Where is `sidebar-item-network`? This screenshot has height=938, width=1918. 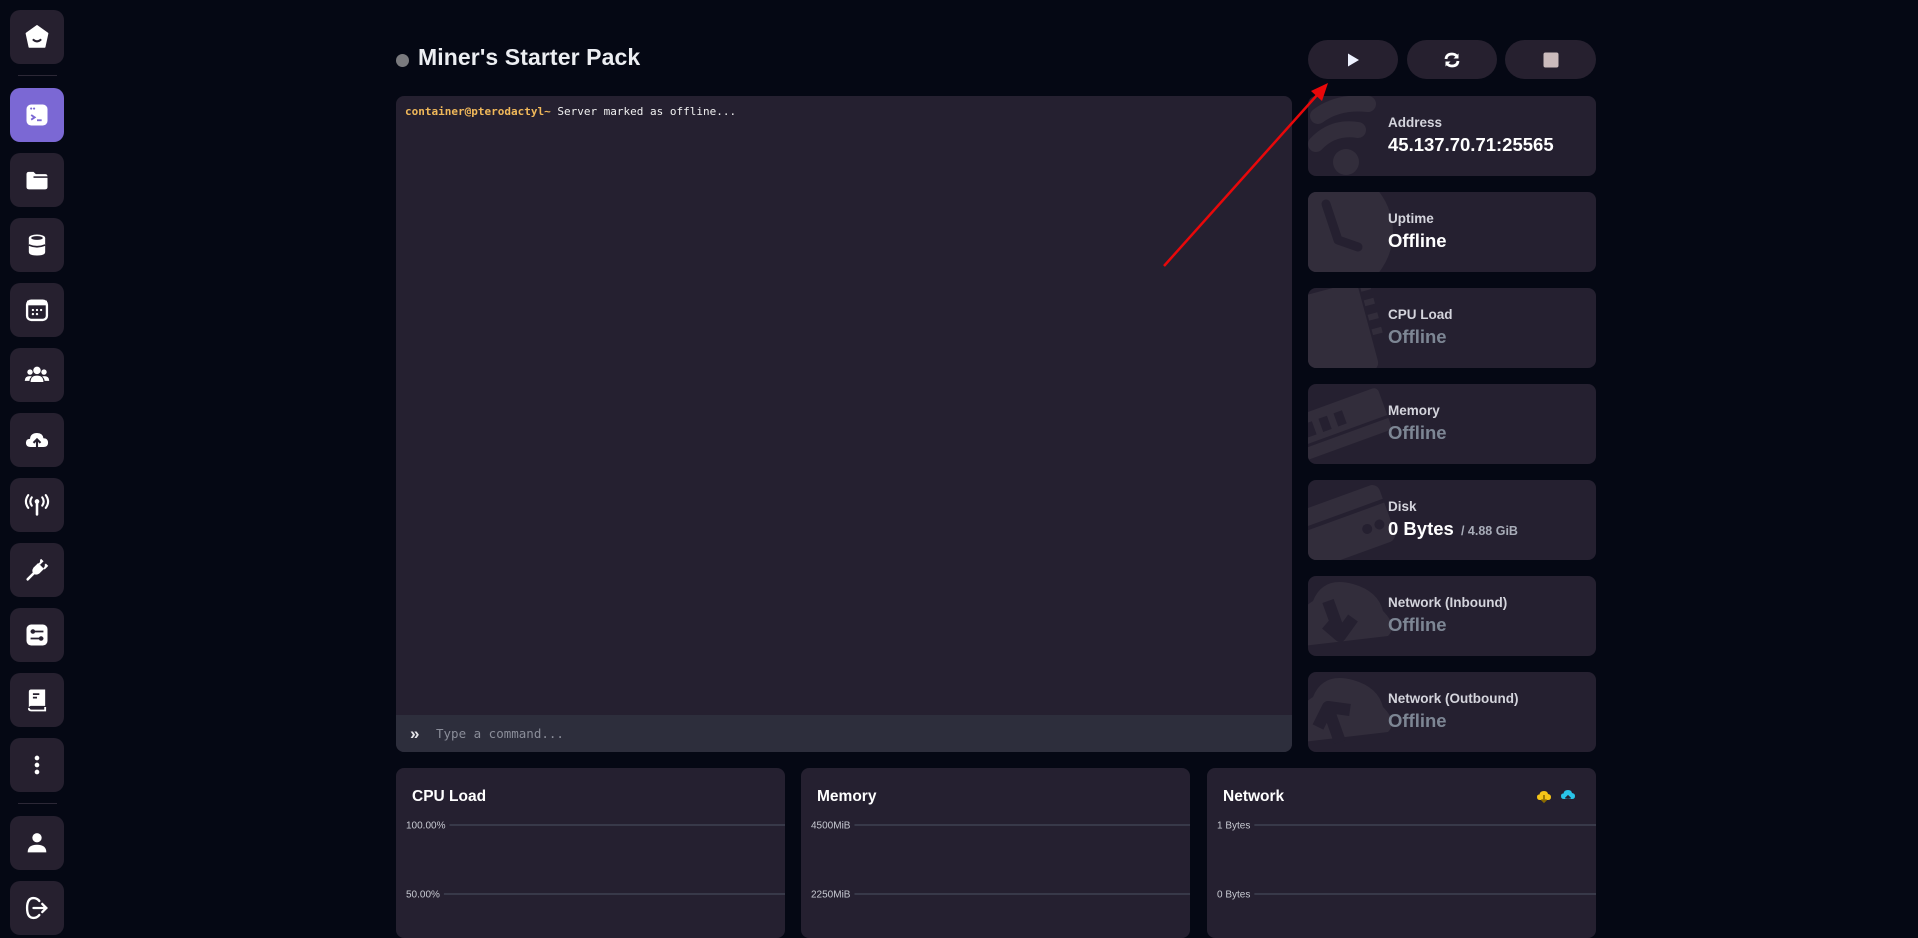
sidebar-item-network is located at coordinates (37, 505).